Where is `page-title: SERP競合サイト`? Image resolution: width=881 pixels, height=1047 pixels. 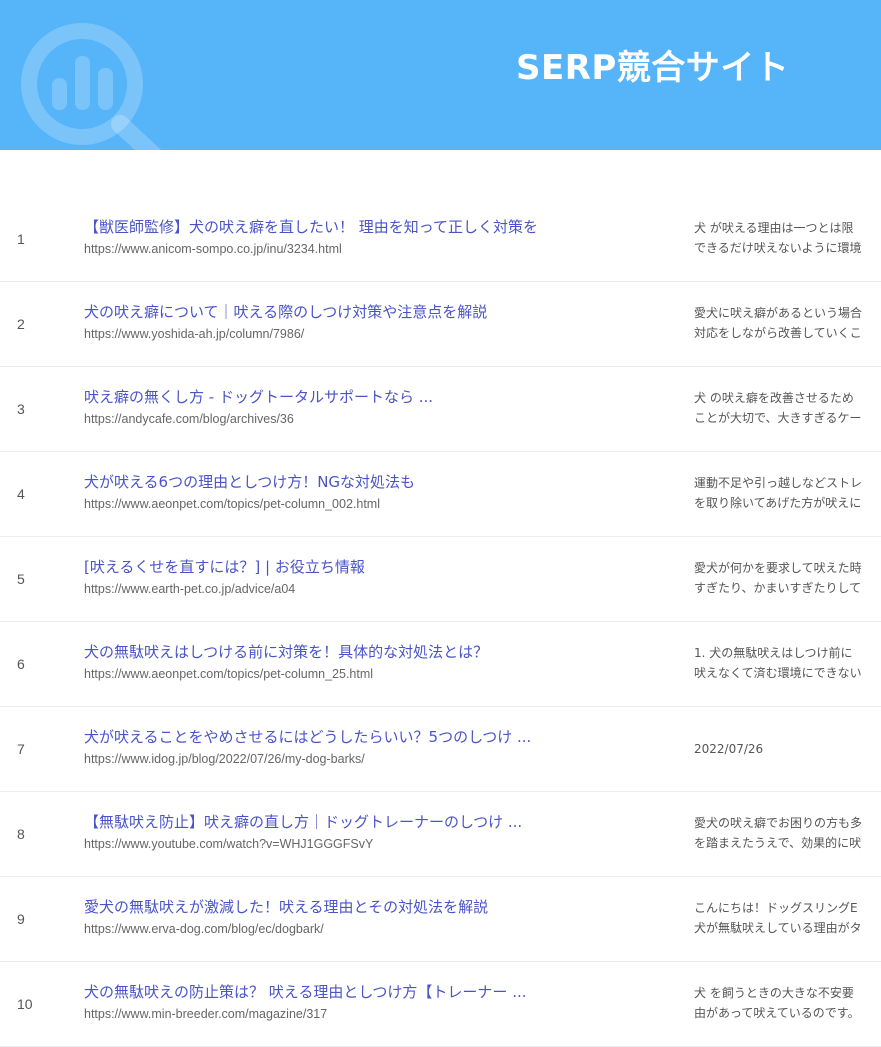 page-title: SERP競合サイト is located at coordinates (653, 68).